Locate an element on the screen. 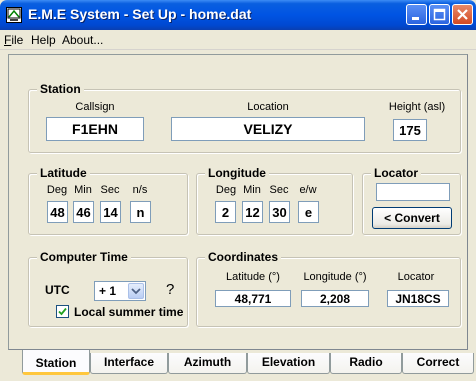 Image resolution: width=476 pixels, height=381 pixels. callsign-input is located at coordinates (95, 129).